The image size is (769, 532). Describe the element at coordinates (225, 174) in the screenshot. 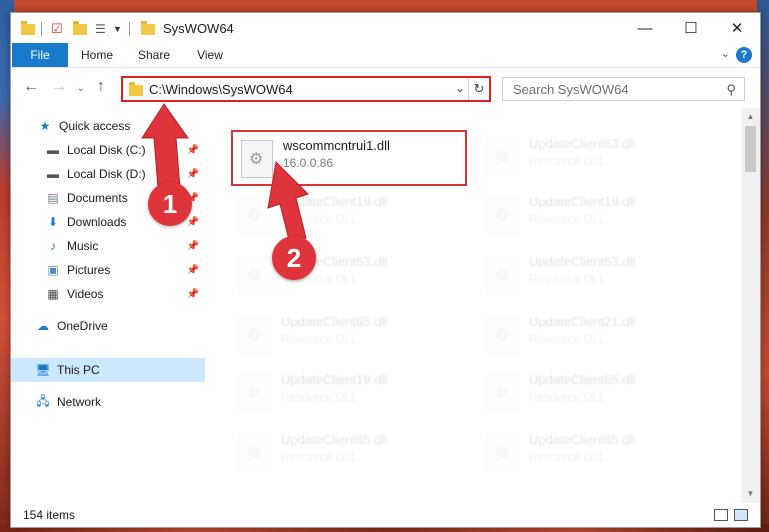

I see `annotation-arrows` at that location.